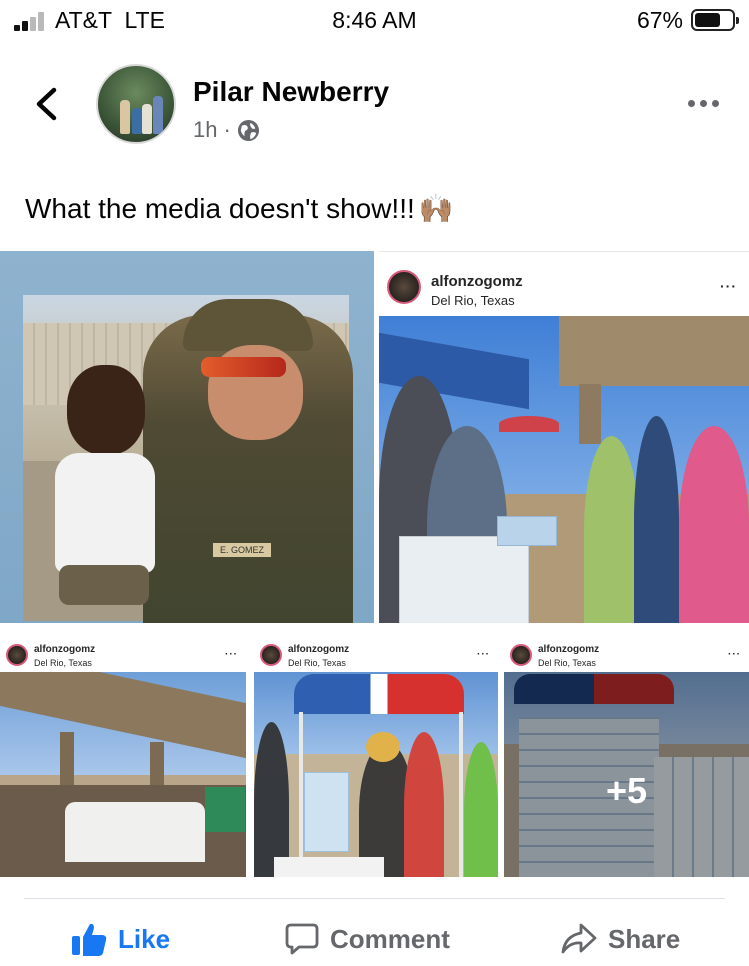 The width and height of the screenshot is (749, 966). Describe the element at coordinates (144, 938) in the screenshot. I see `like-label: Like` at that location.